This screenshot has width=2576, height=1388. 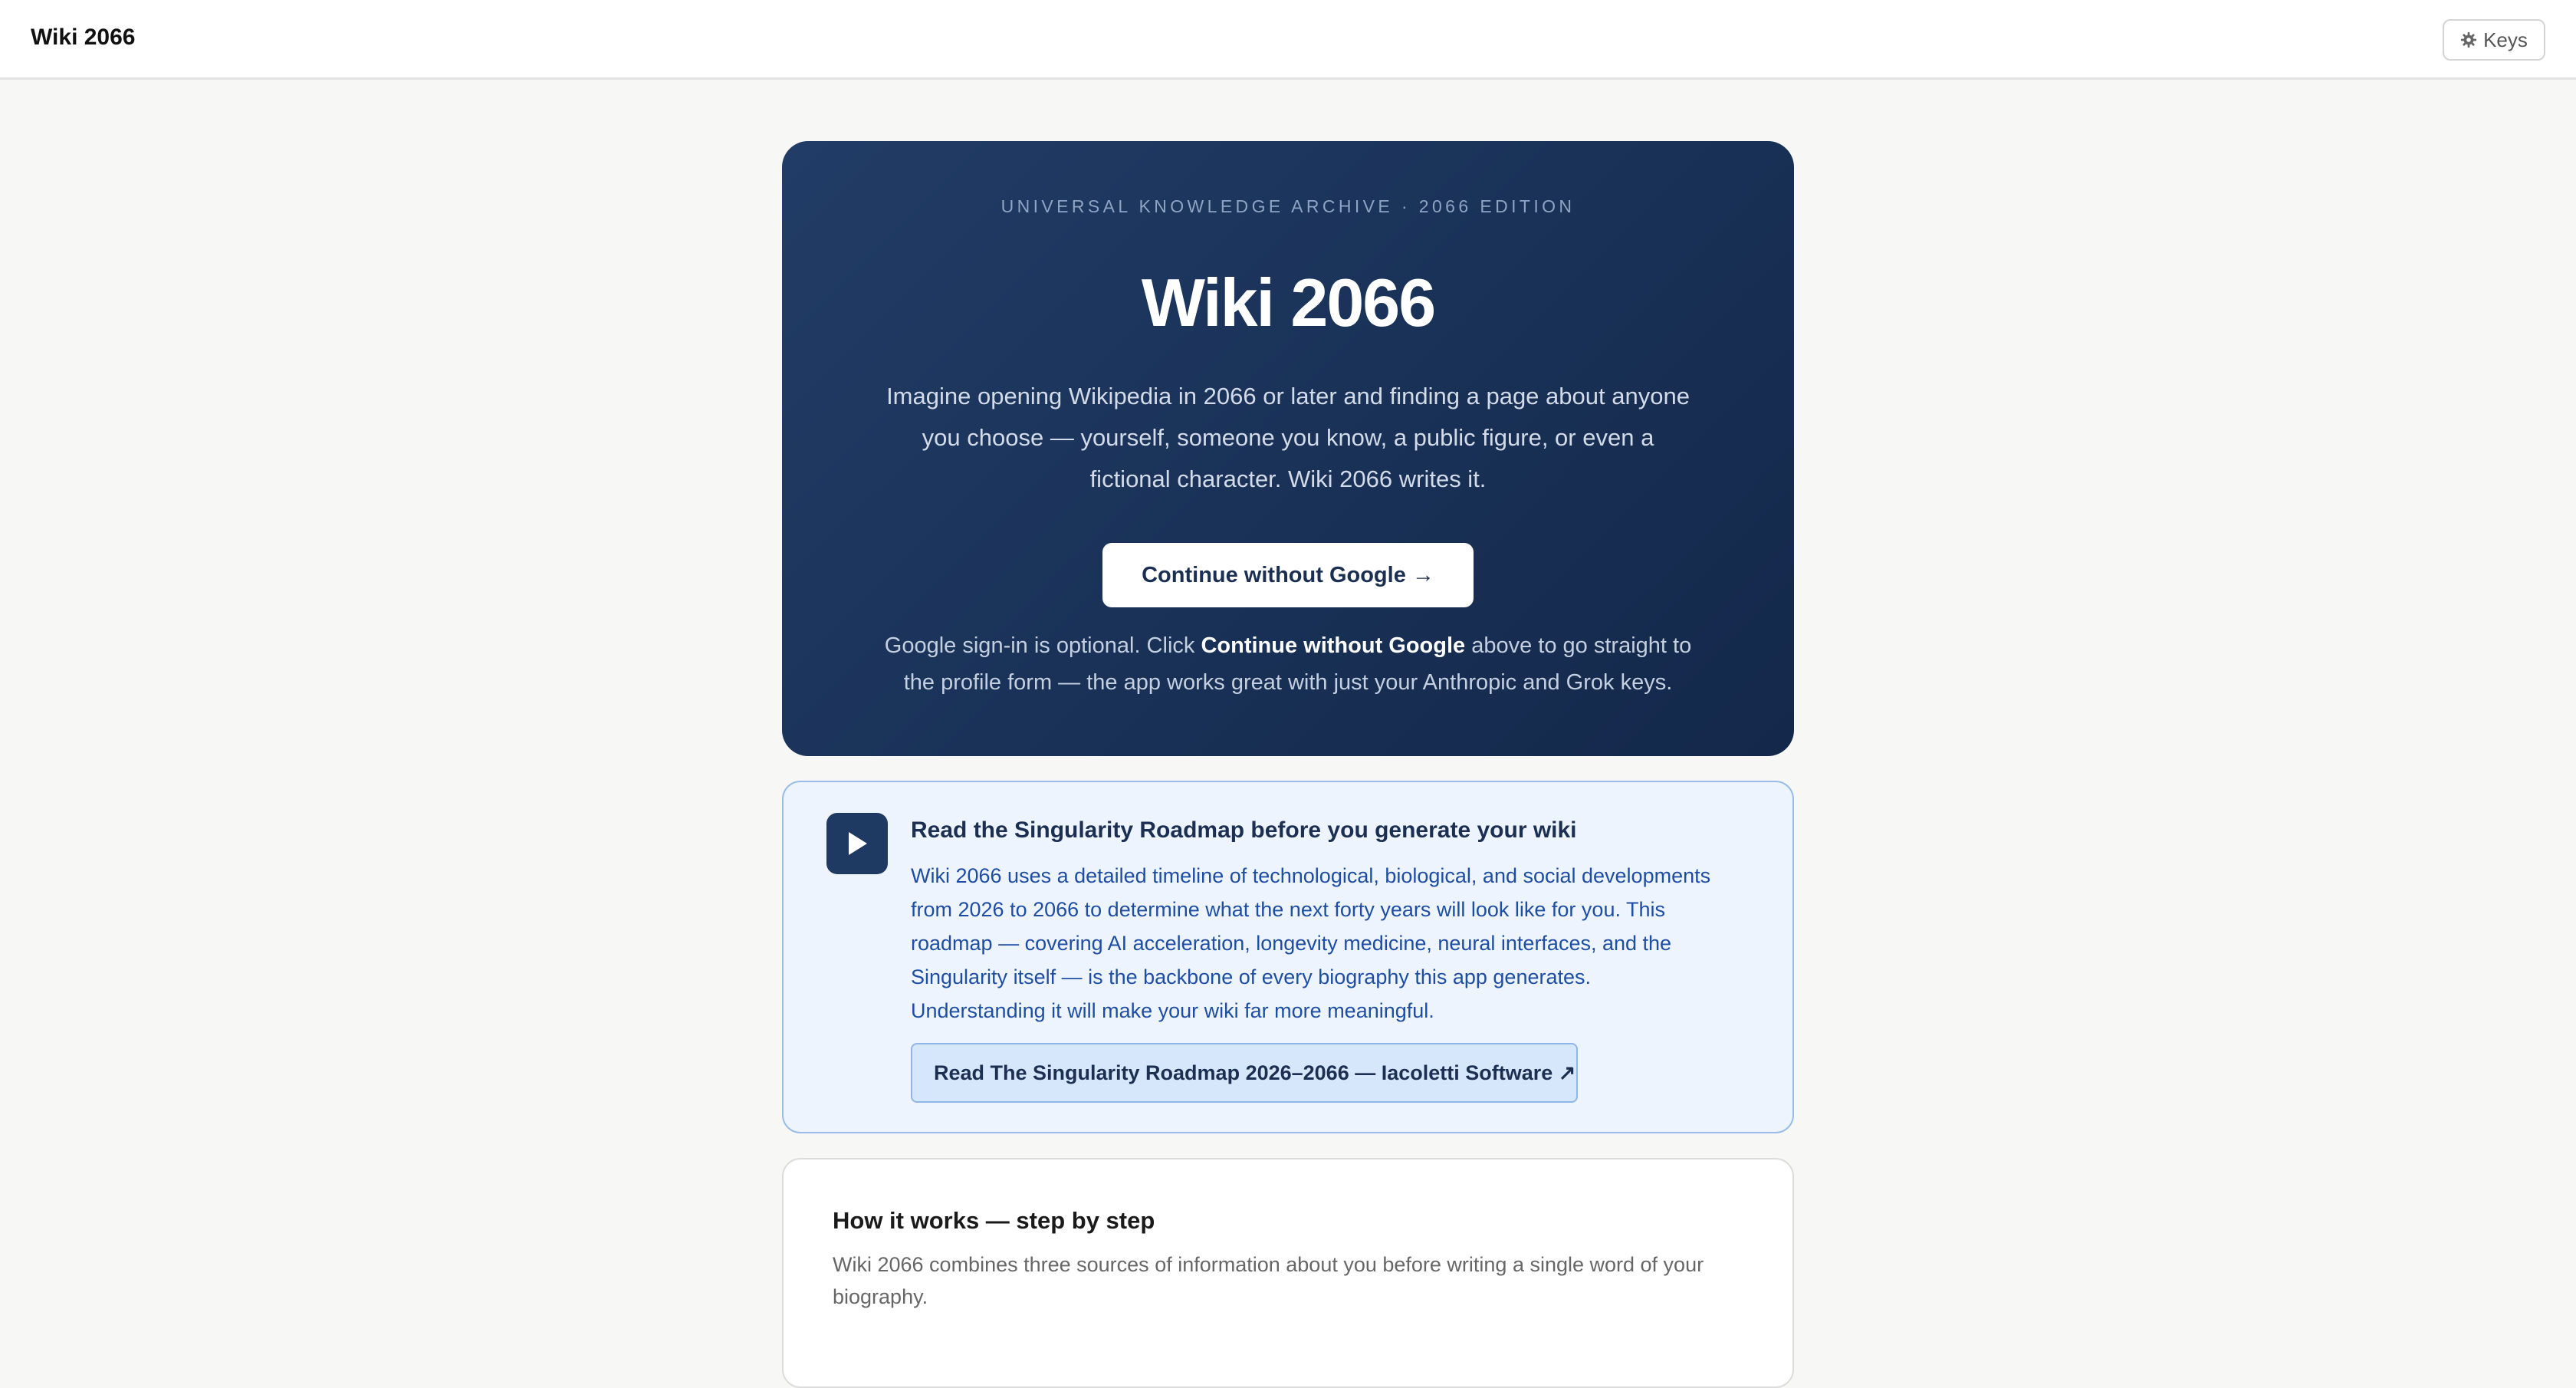 What do you see at coordinates (2469, 39) in the screenshot?
I see `gear-icon` at bounding box center [2469, 39].